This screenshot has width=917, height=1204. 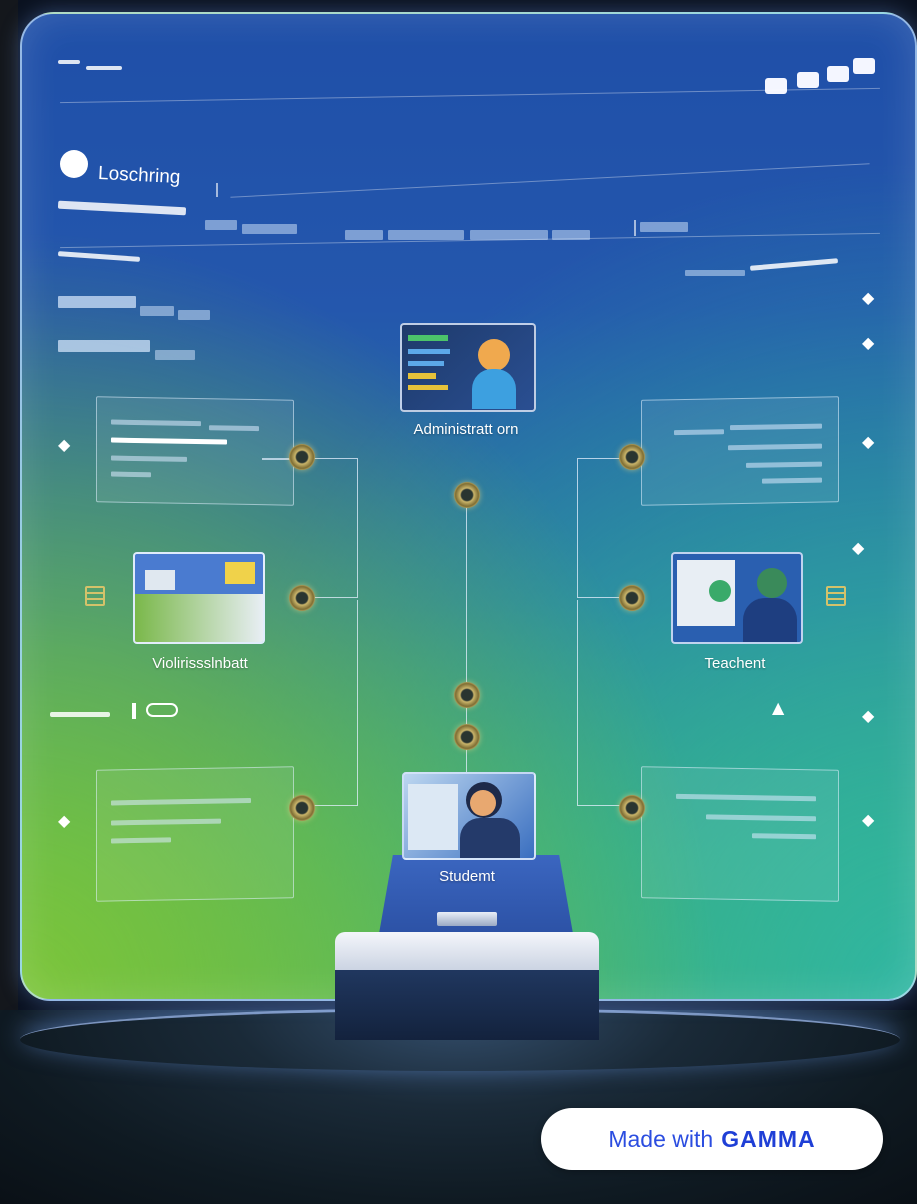 I want to click on right-icon-1: ◆, so click(x=868, y=298).